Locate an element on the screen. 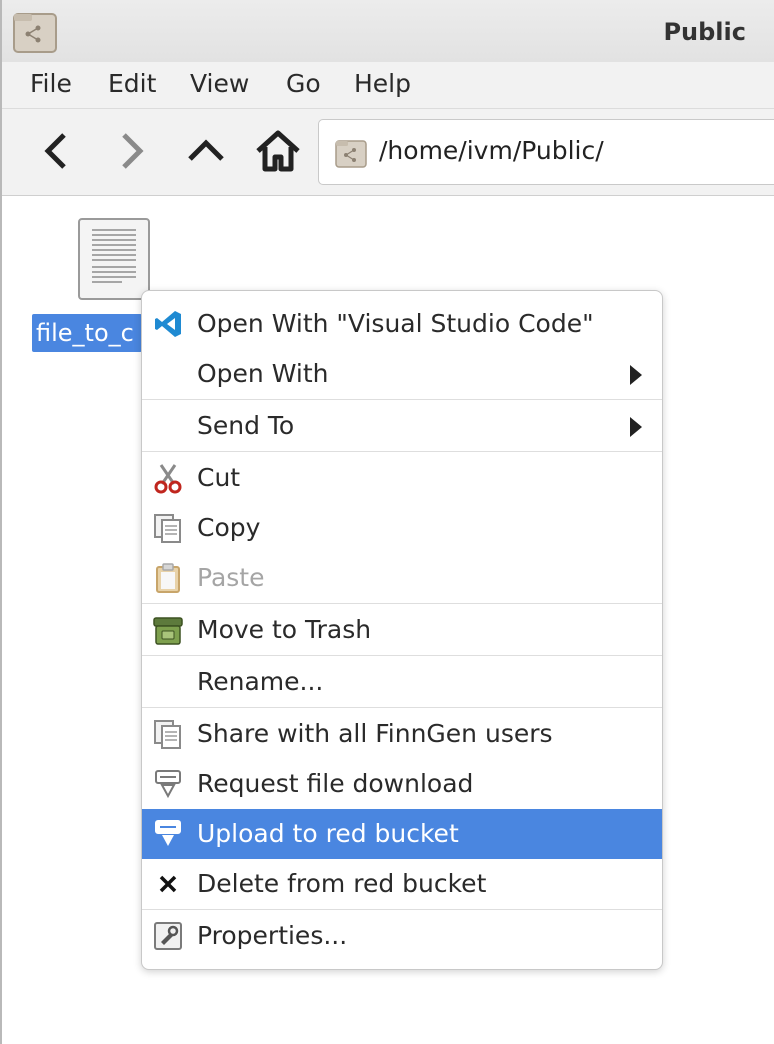 This screenshot has height=1044, width=774. menu-item-share-with-finngen: Share with all FinnGen users is located at coordinates (402, 734).